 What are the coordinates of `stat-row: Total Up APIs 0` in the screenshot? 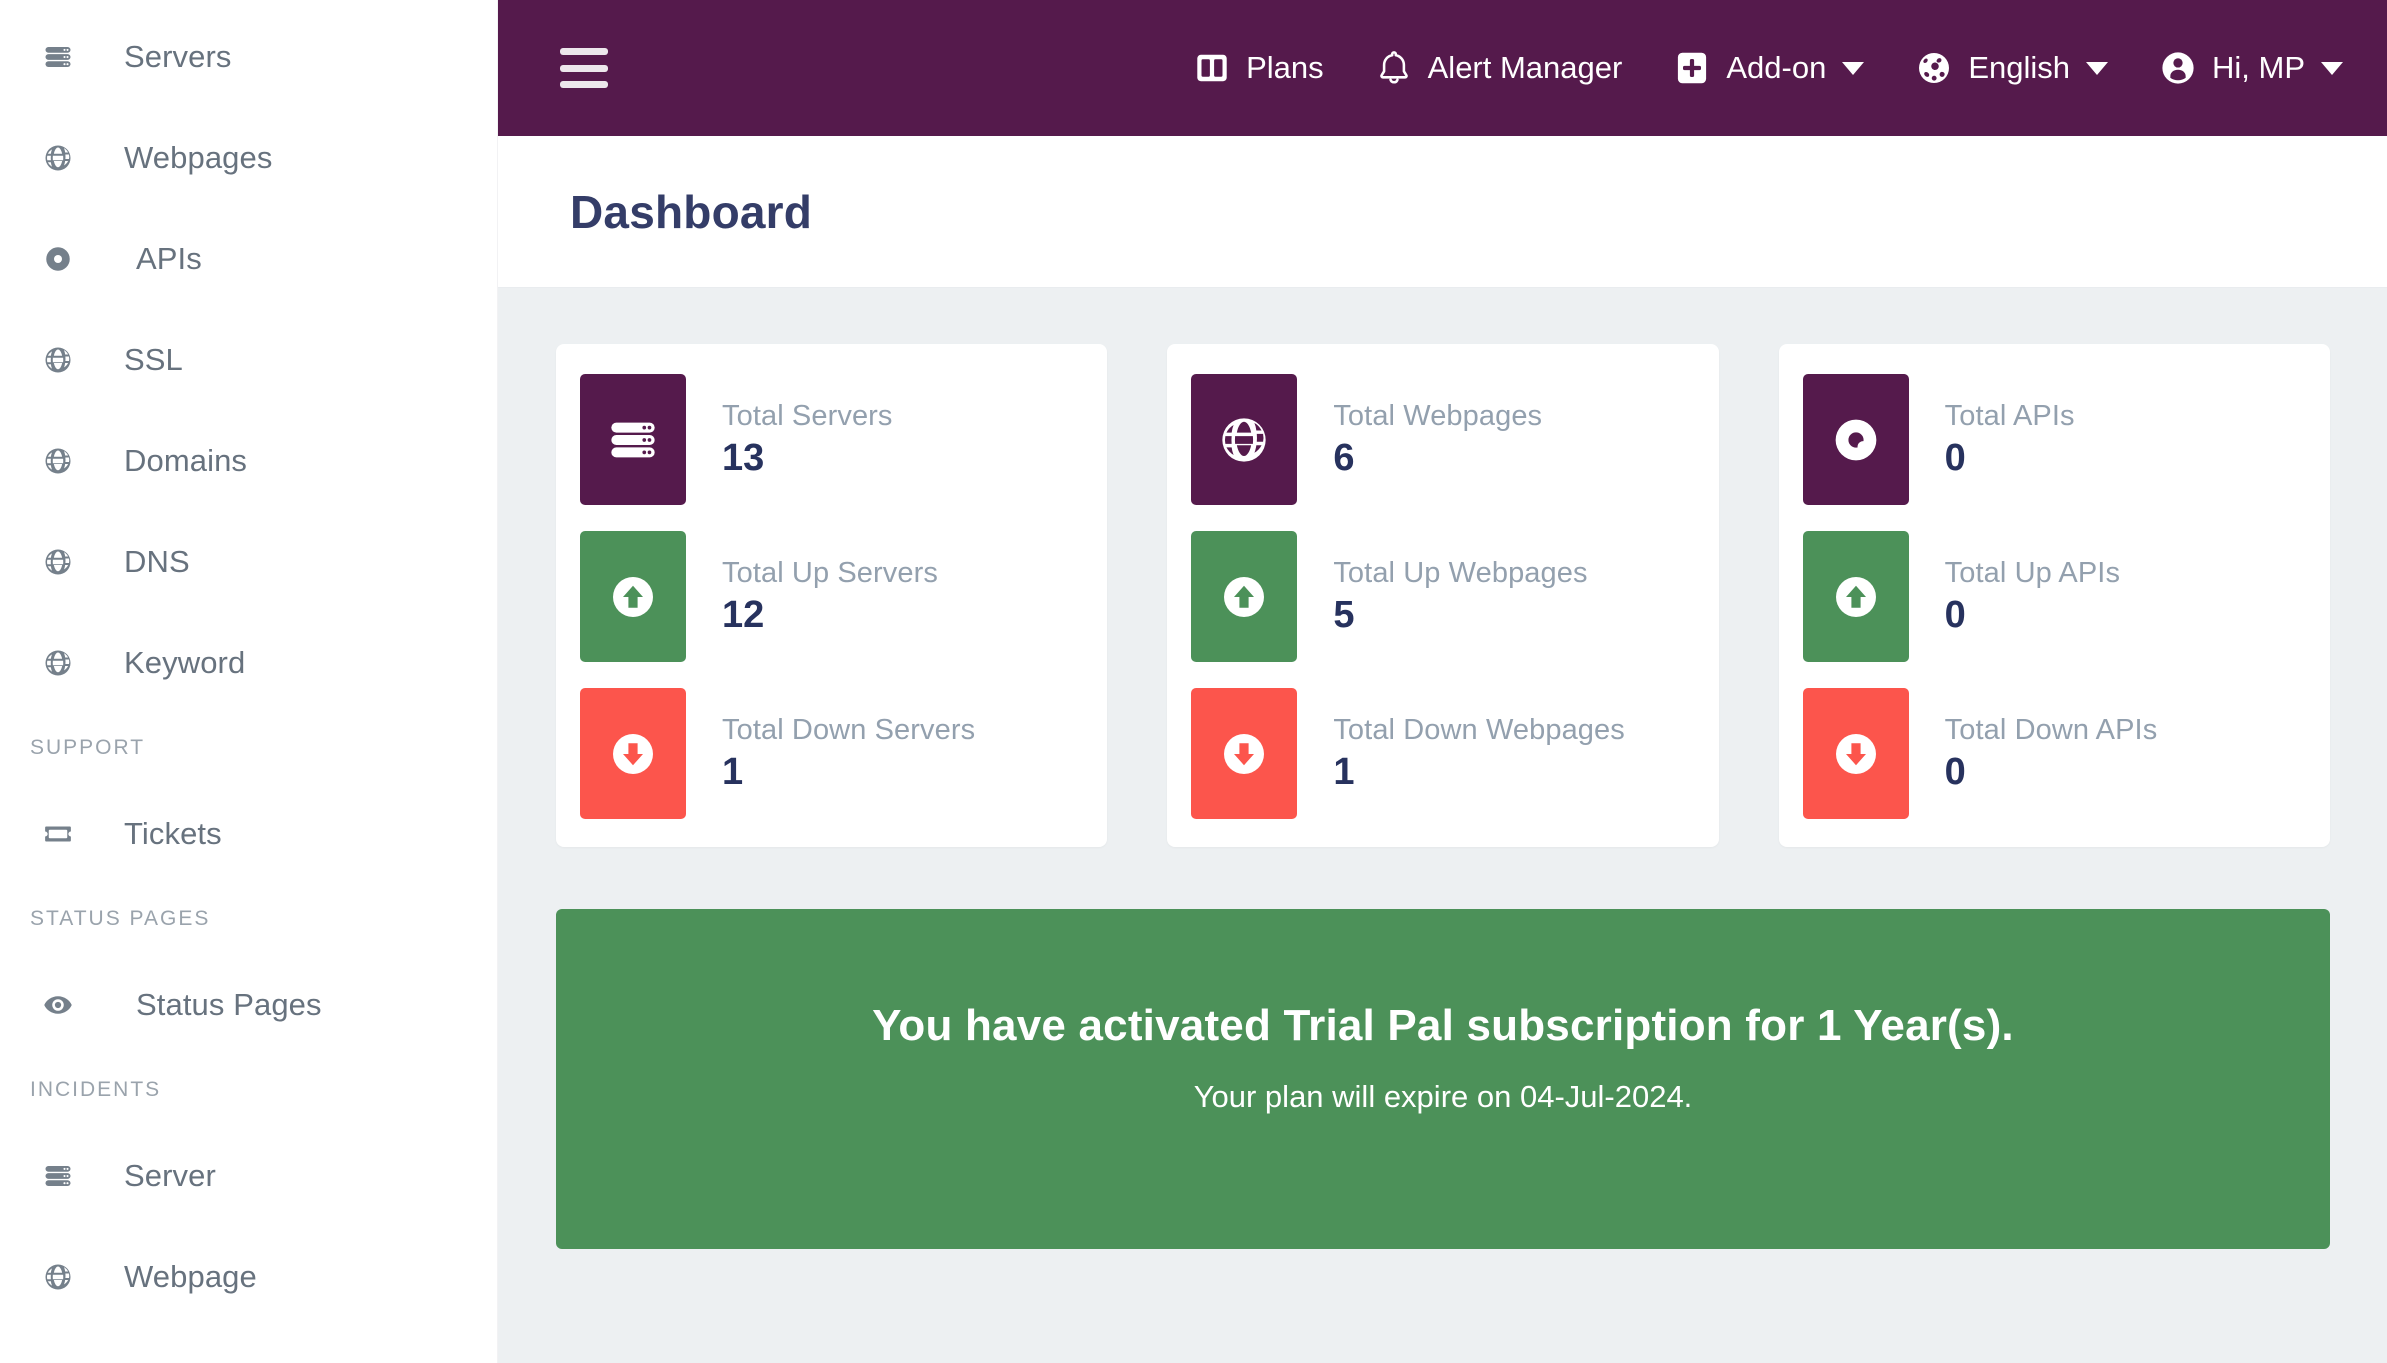 It's located at (2054, 596).